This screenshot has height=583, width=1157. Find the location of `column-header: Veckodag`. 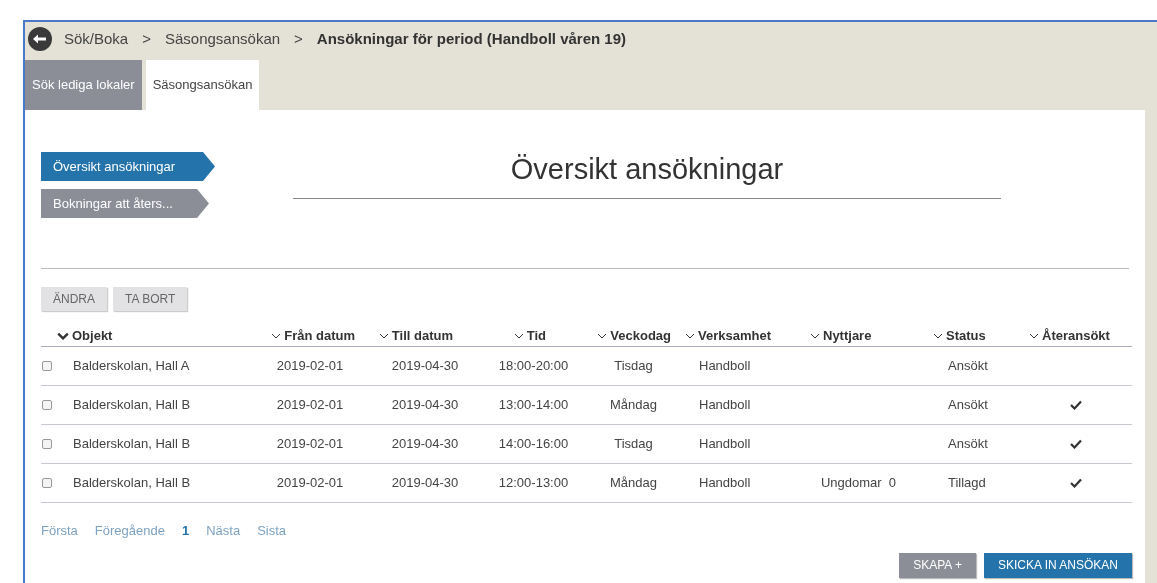

column-header: Veckodag is located at coordinates (640, 335).